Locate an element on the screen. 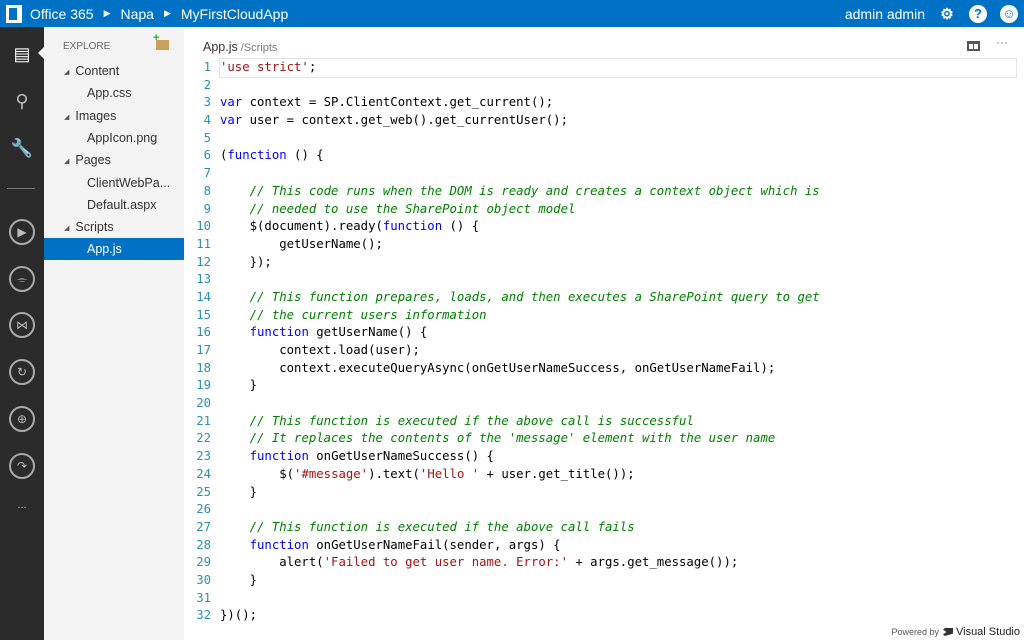 Image resolution: width=1024 pixels, height=640 pixels. code-line: 5 is located at coordinates (600, 139).